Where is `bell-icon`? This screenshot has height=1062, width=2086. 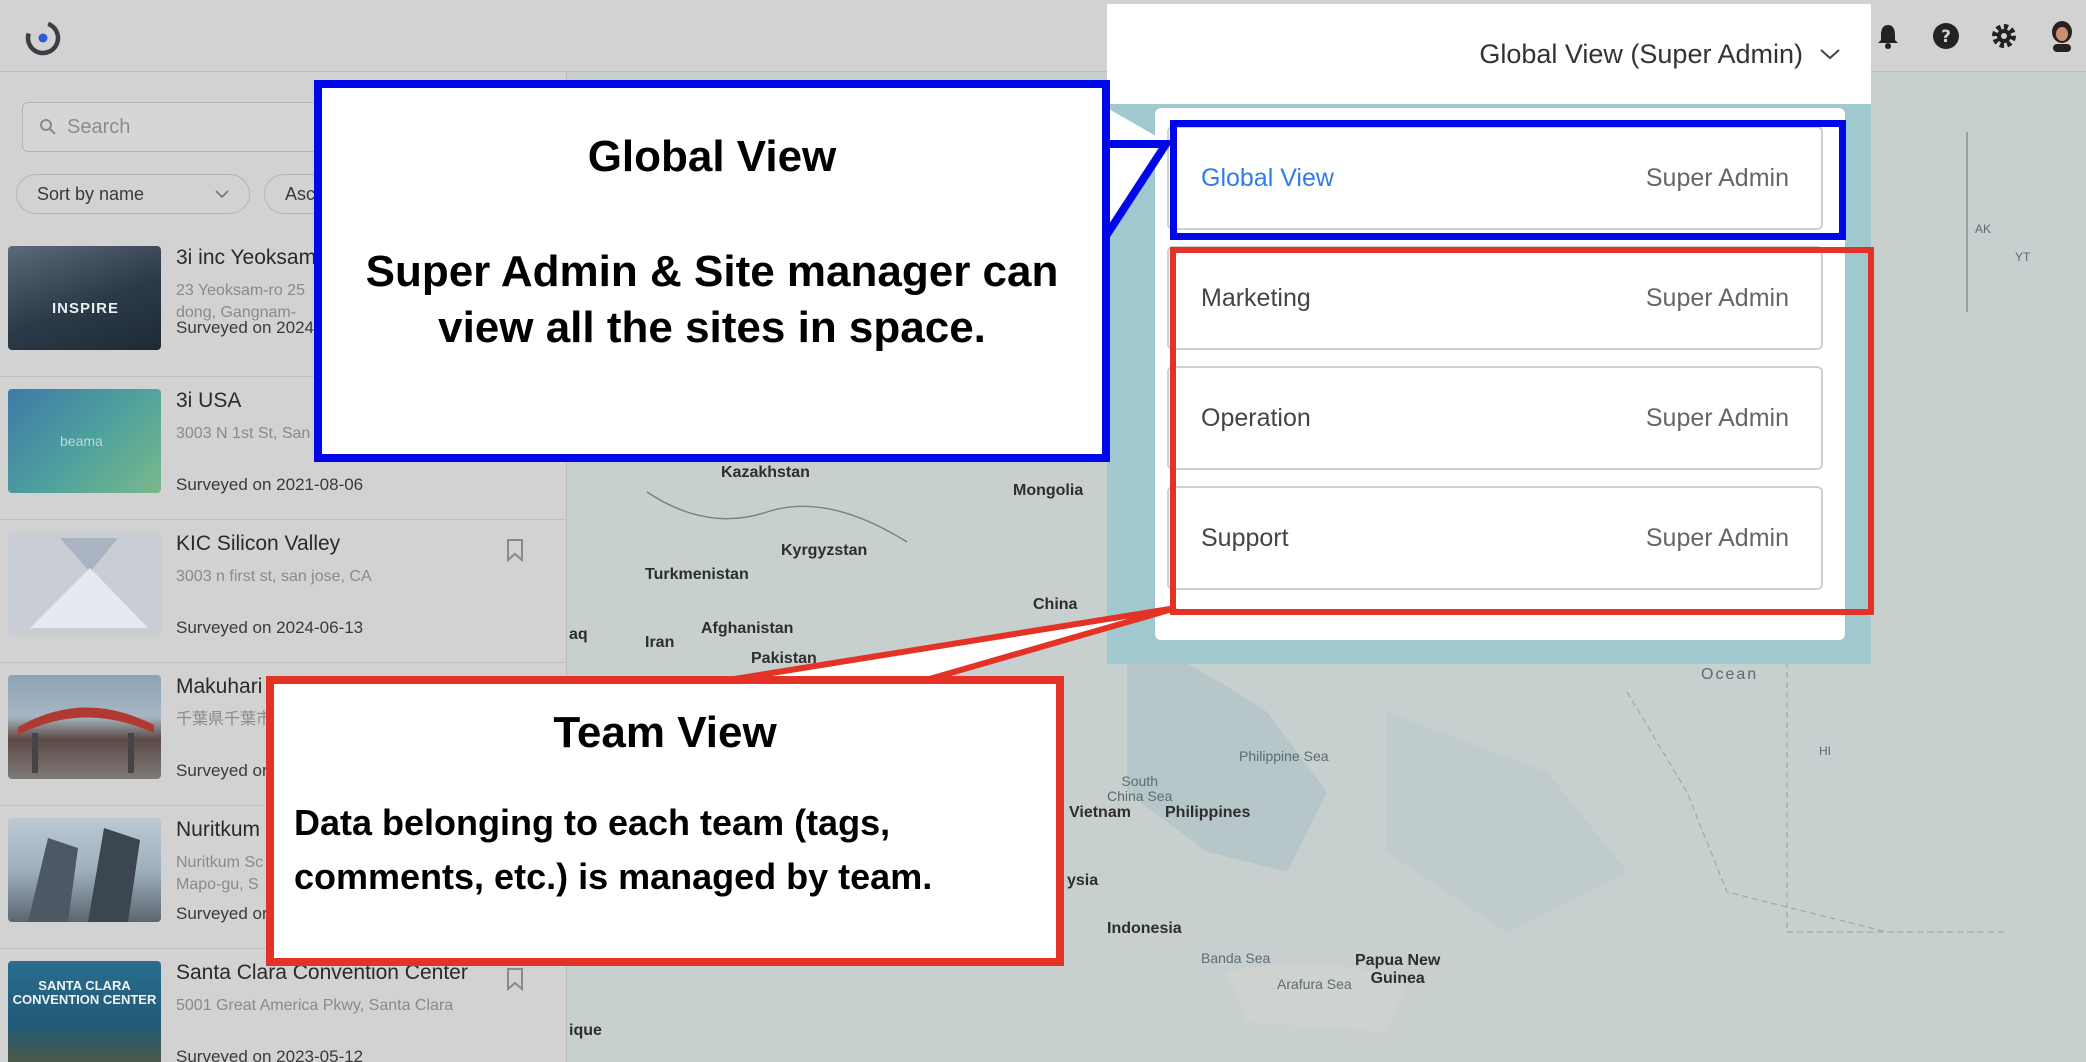
bell-icon is located at coordinates (1888, 36).